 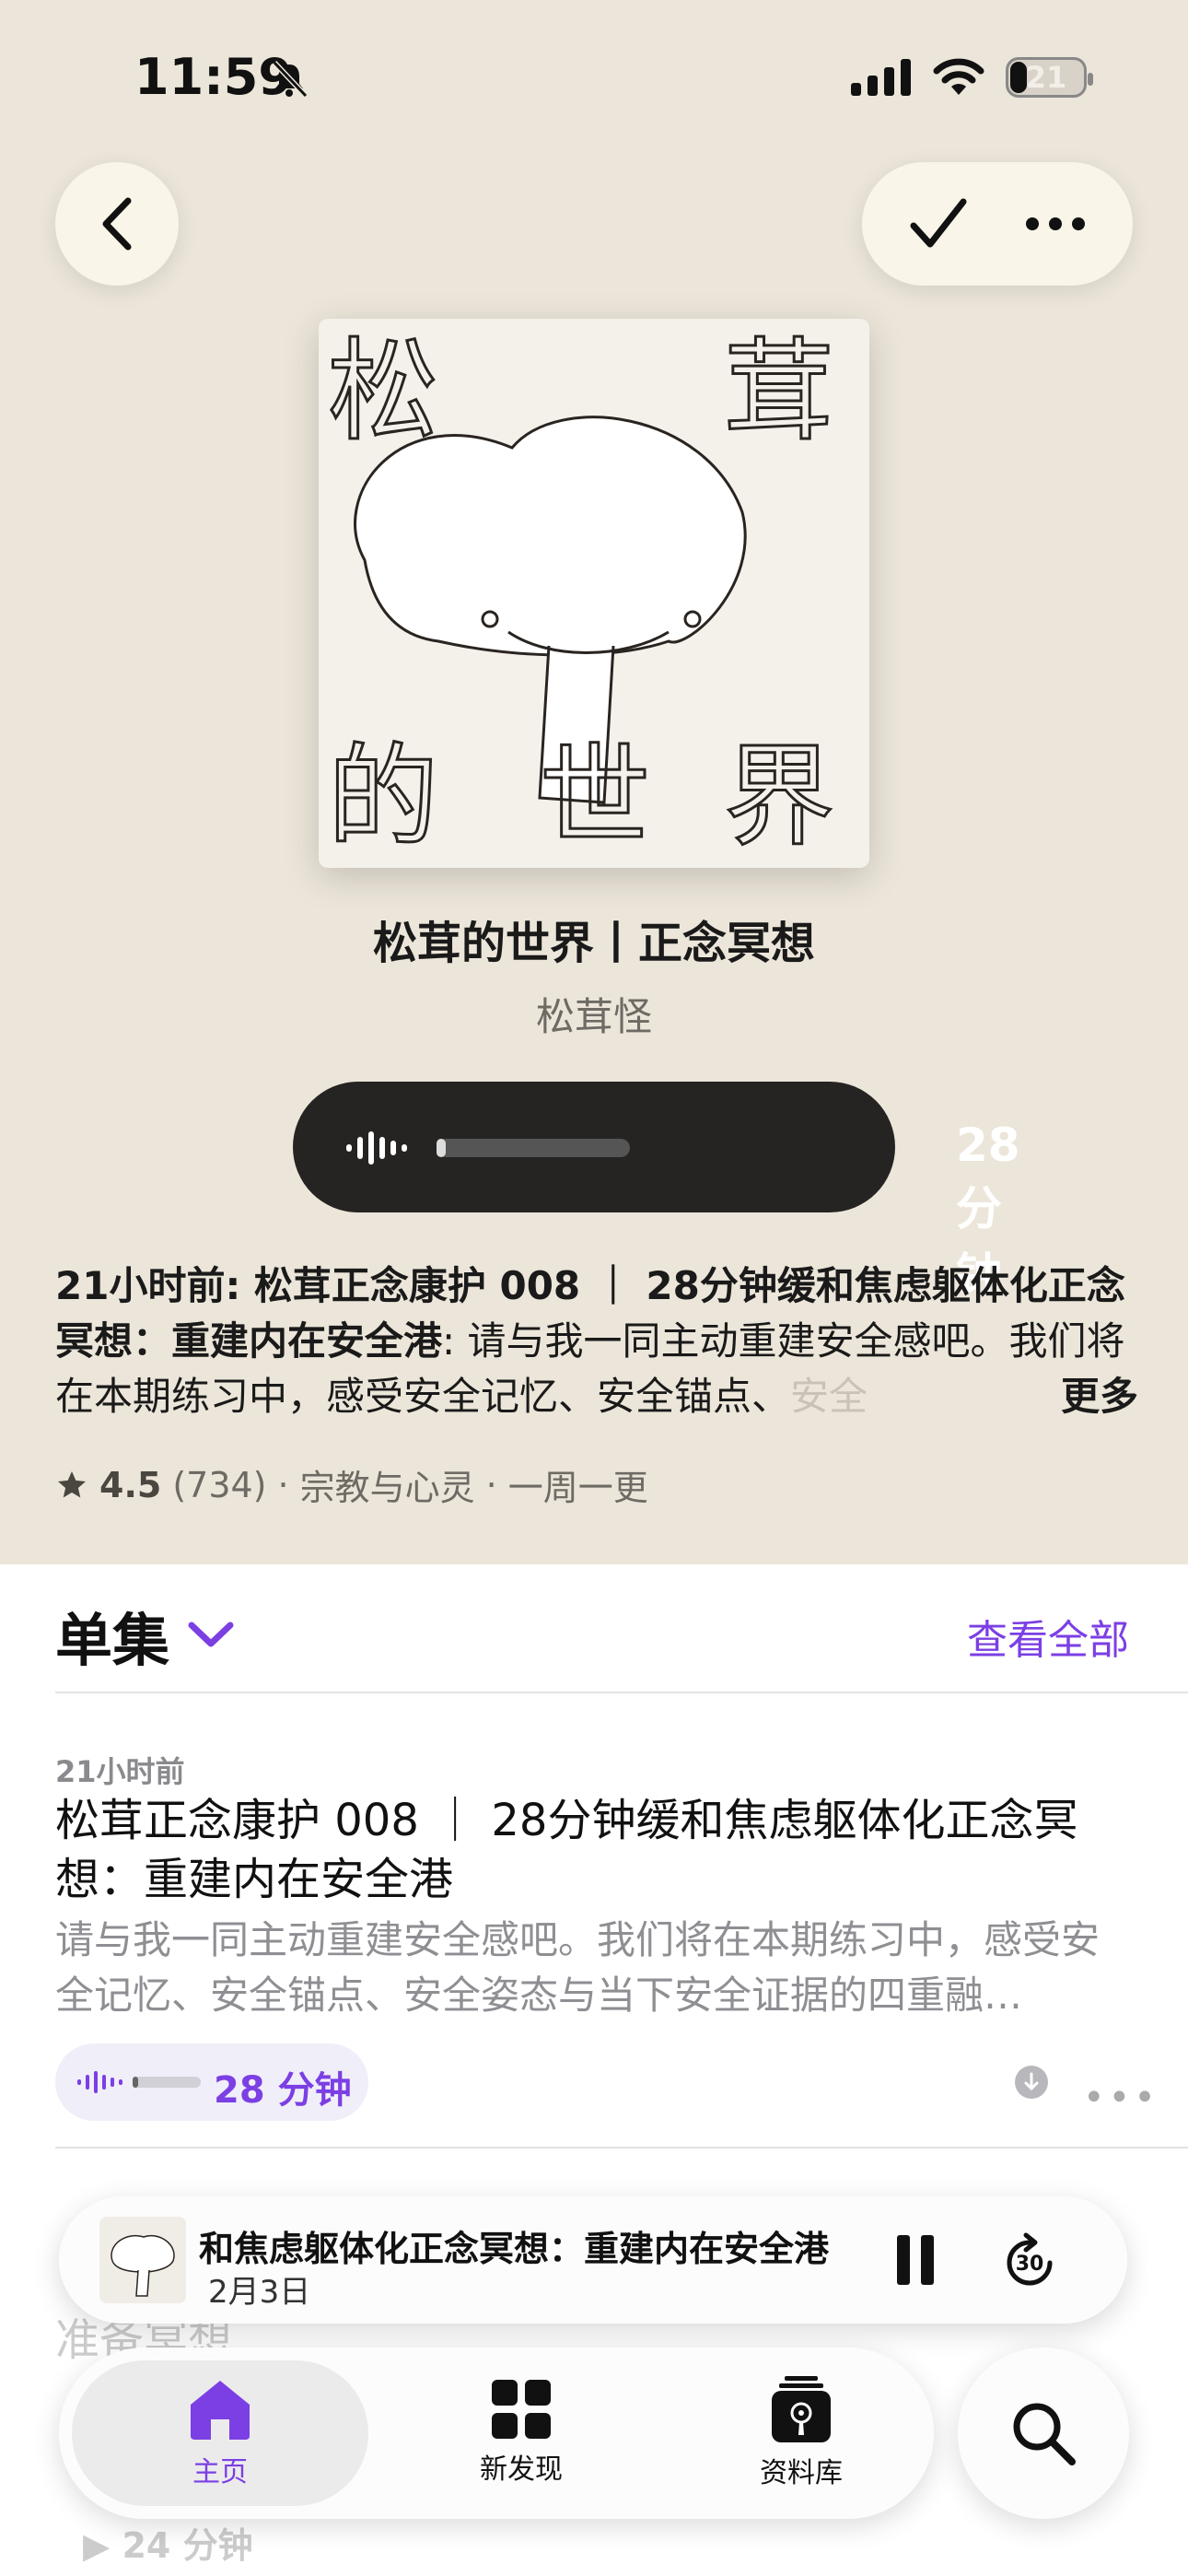 I want to click on search-icon, so click(x=1044, y=2434).